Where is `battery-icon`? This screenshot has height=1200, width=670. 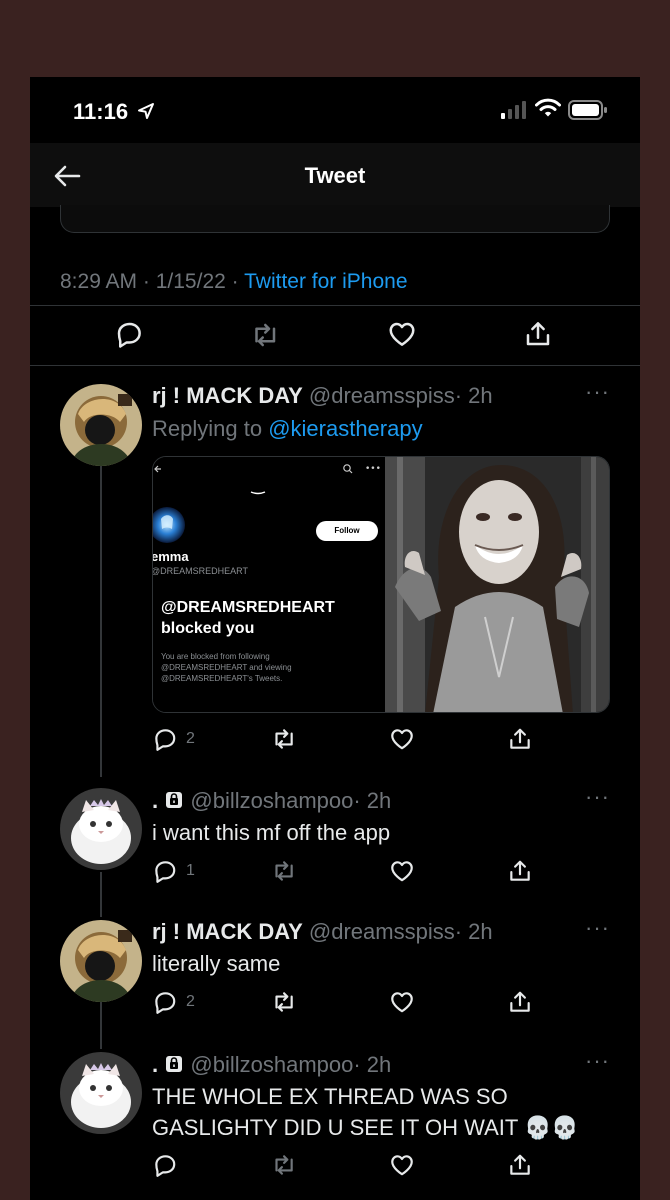
battery-icon is located at coordinates (587, 110).